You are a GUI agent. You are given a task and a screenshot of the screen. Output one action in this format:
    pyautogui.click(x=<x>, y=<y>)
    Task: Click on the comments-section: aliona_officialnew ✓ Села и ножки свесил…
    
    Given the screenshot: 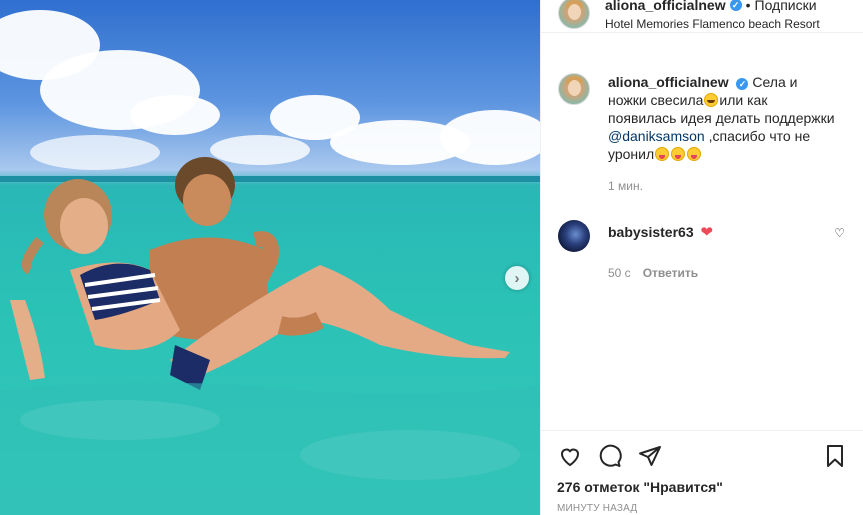 What is the action you would take?
    pyautogui.click(x=702, y=176)
    